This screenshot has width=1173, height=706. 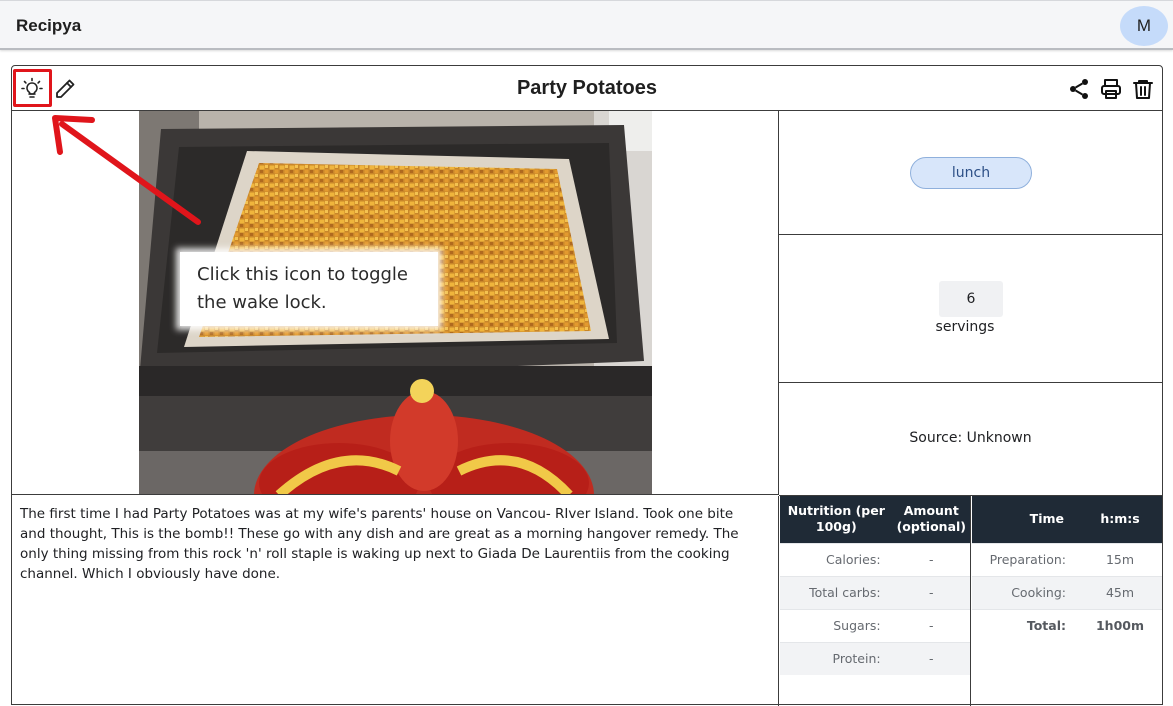 I want to click on time-value: 15m, so click(x=1120, y=559).